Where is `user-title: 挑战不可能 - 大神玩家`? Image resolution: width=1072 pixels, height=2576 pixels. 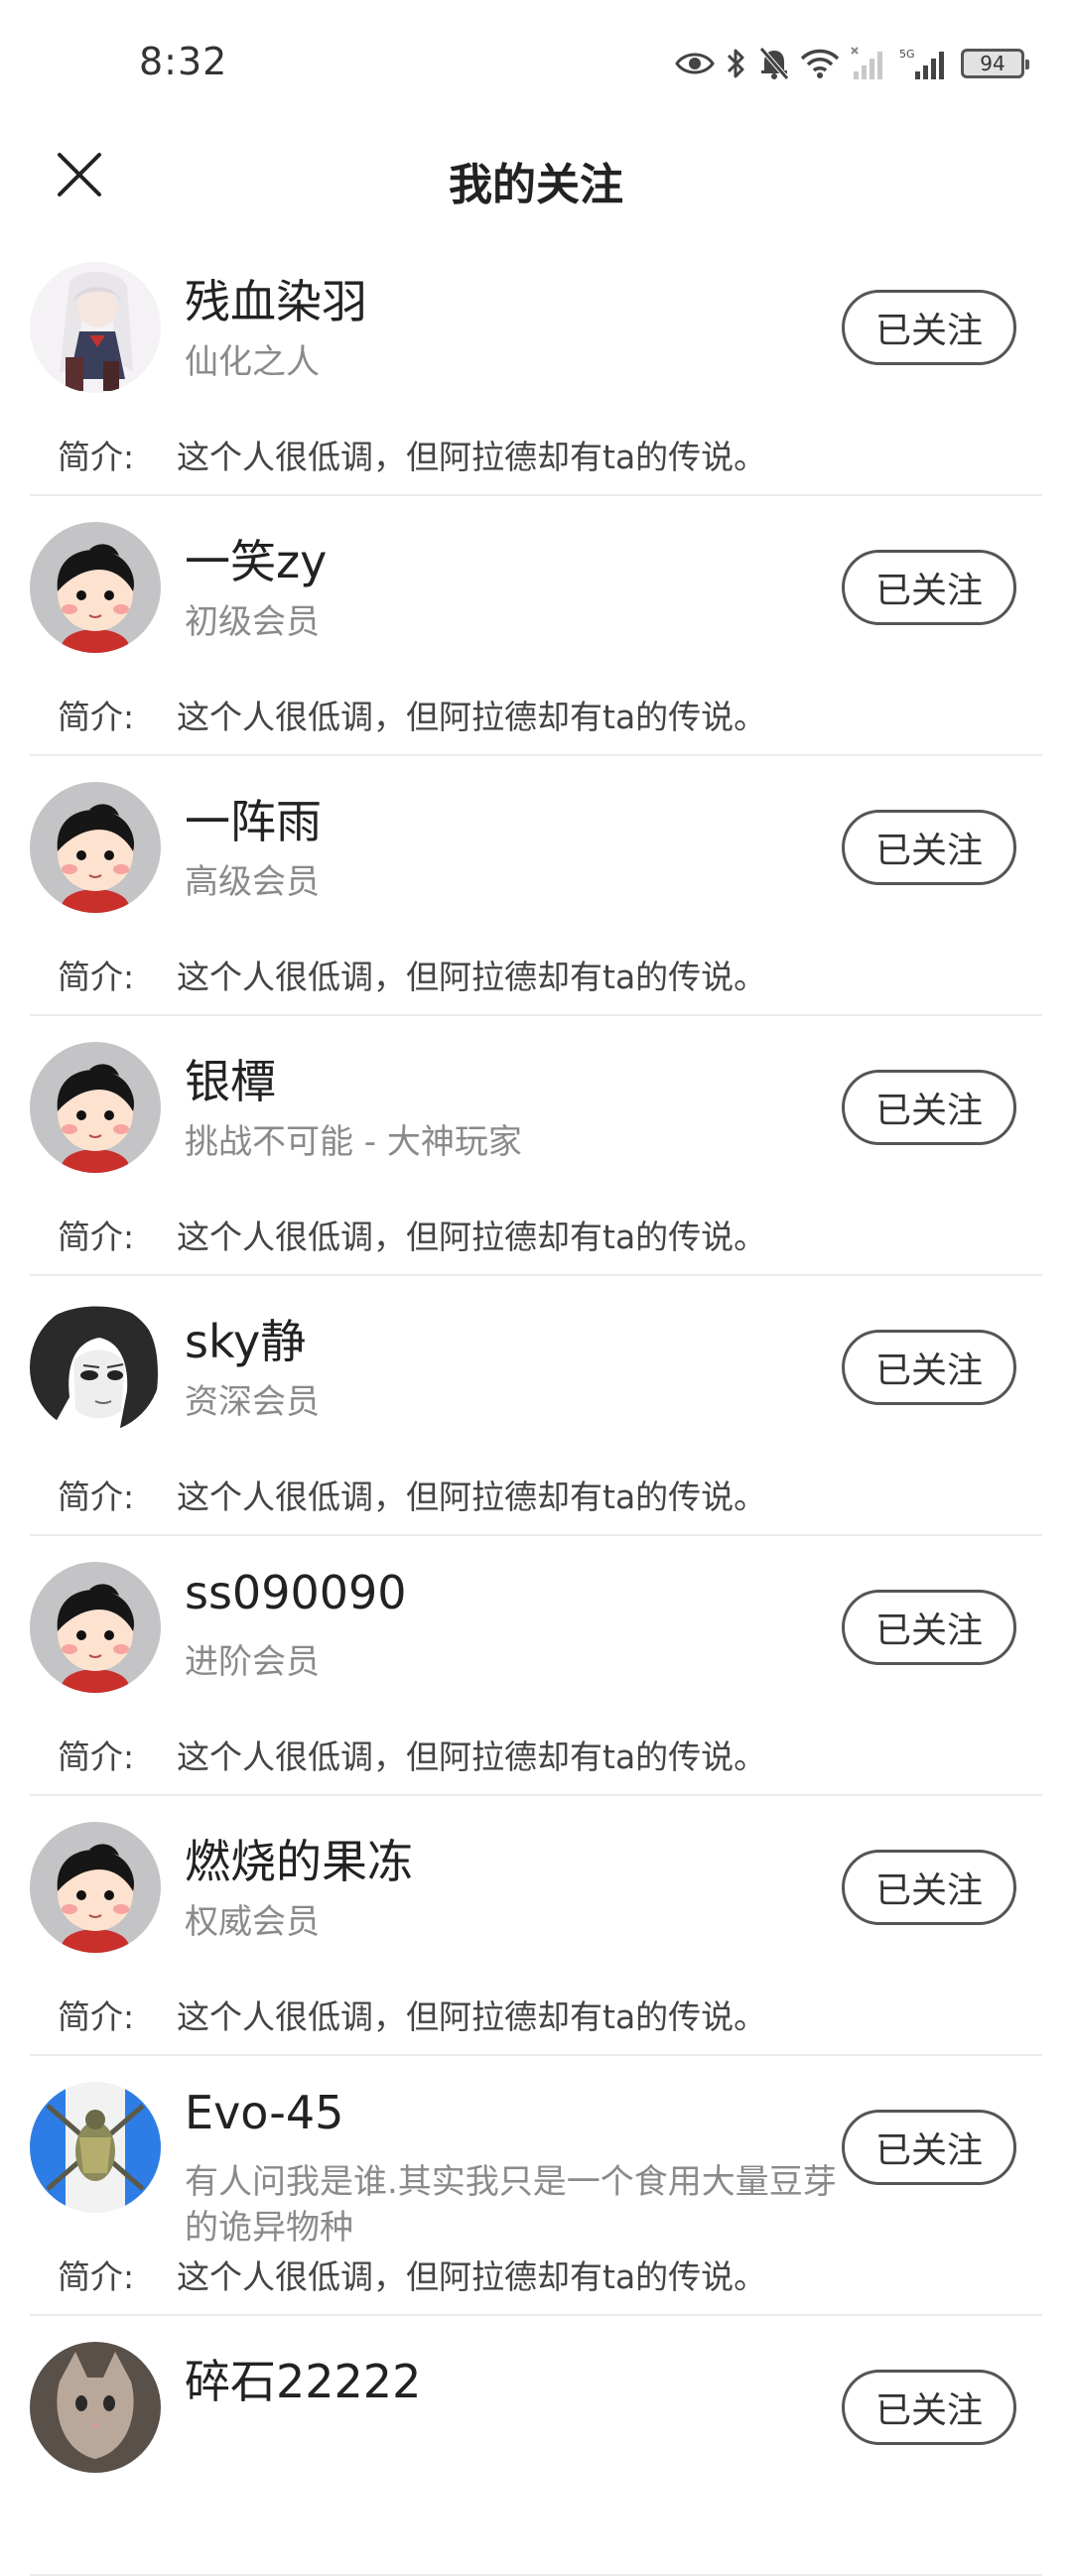 user-title: 挑战不可能 - 大神玩家 is located at coordinates (353, 1142).